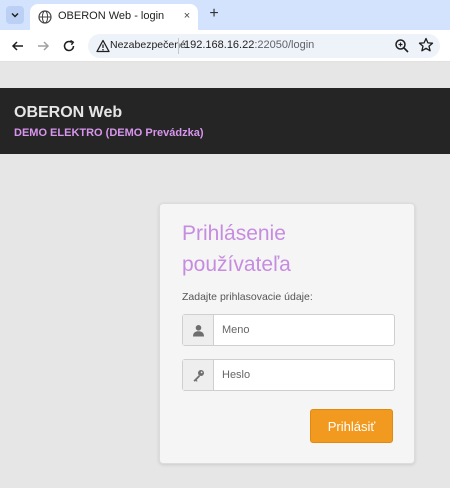 This screenshot has width=450, height=488. I want to click on forward-button, so click(43, 46).